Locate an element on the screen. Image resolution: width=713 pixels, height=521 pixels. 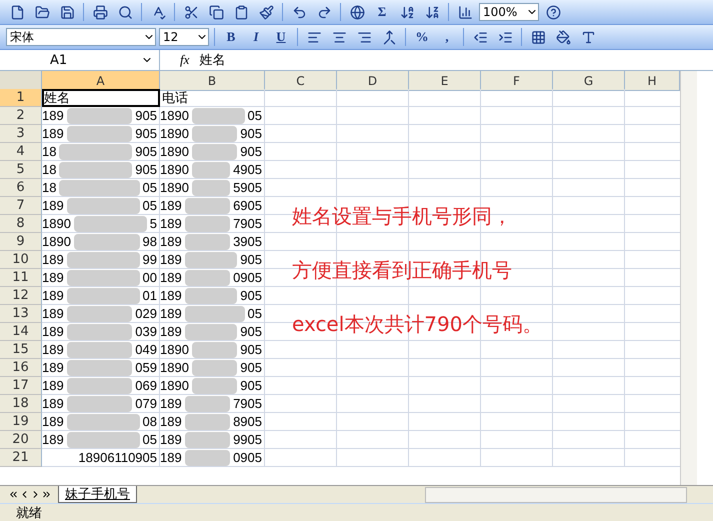
column-header: A is located at coordinates (101, 81).